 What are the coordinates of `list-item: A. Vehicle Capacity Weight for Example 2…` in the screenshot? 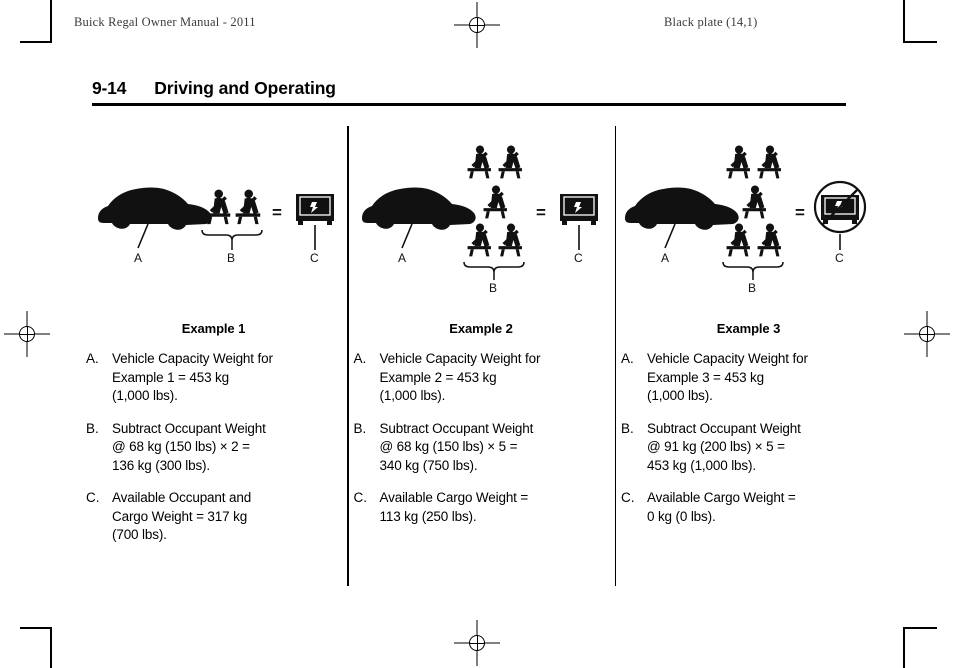 It's located at (481, 378).